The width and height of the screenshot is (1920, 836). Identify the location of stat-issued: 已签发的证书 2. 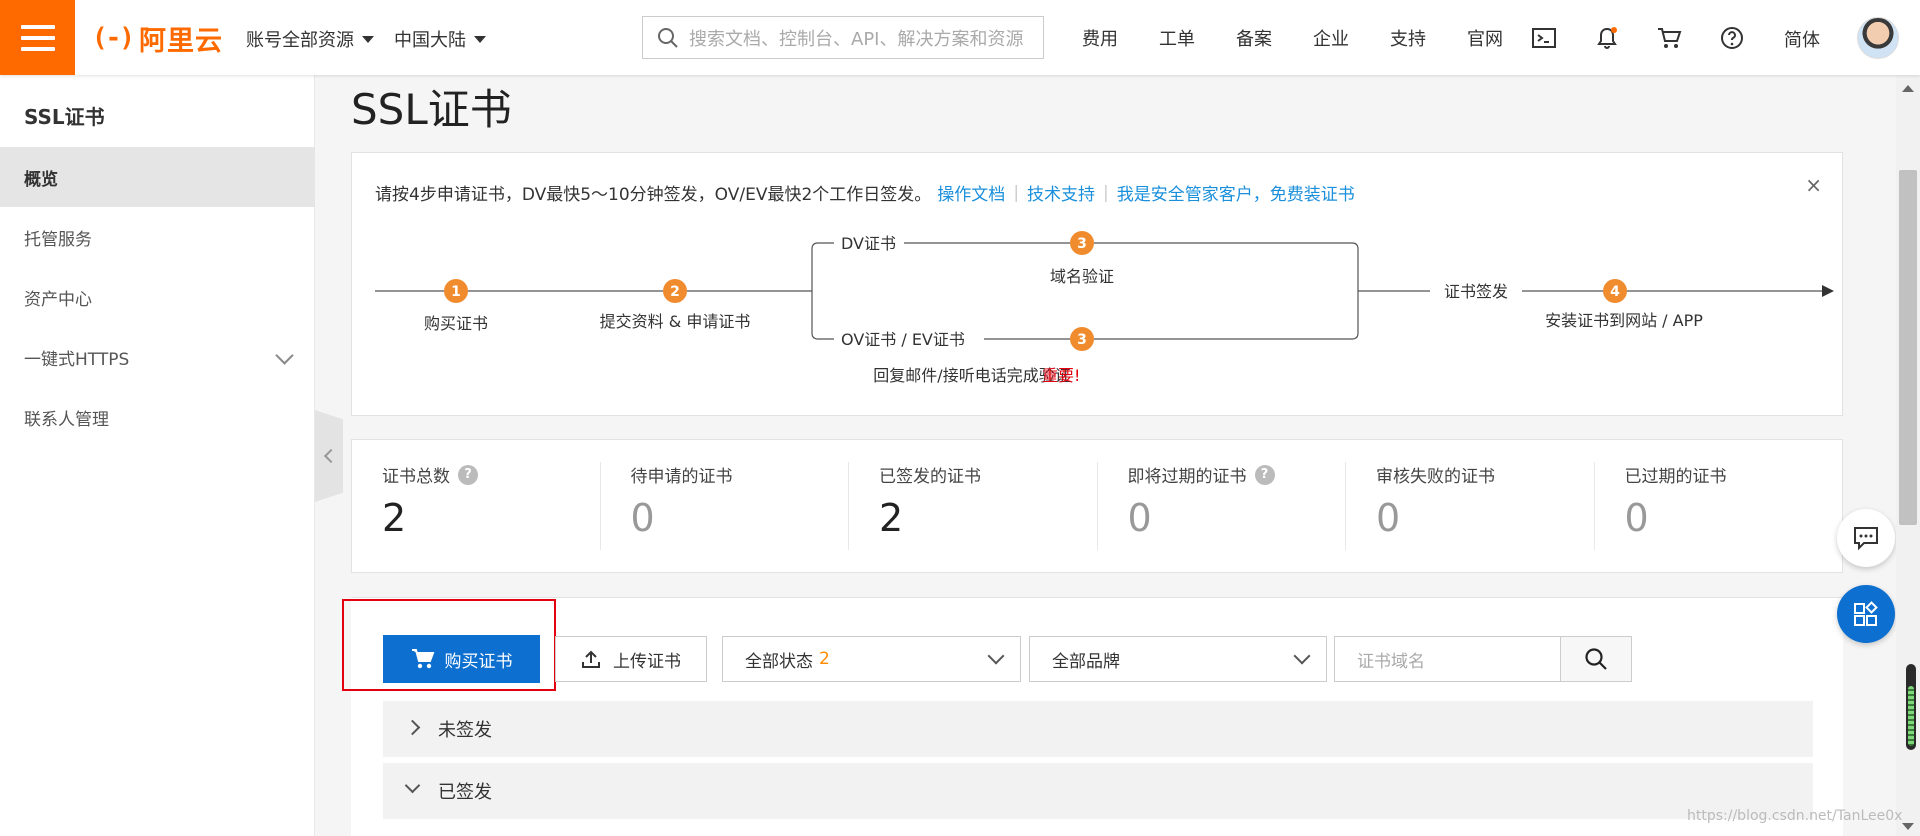
(973, 506).